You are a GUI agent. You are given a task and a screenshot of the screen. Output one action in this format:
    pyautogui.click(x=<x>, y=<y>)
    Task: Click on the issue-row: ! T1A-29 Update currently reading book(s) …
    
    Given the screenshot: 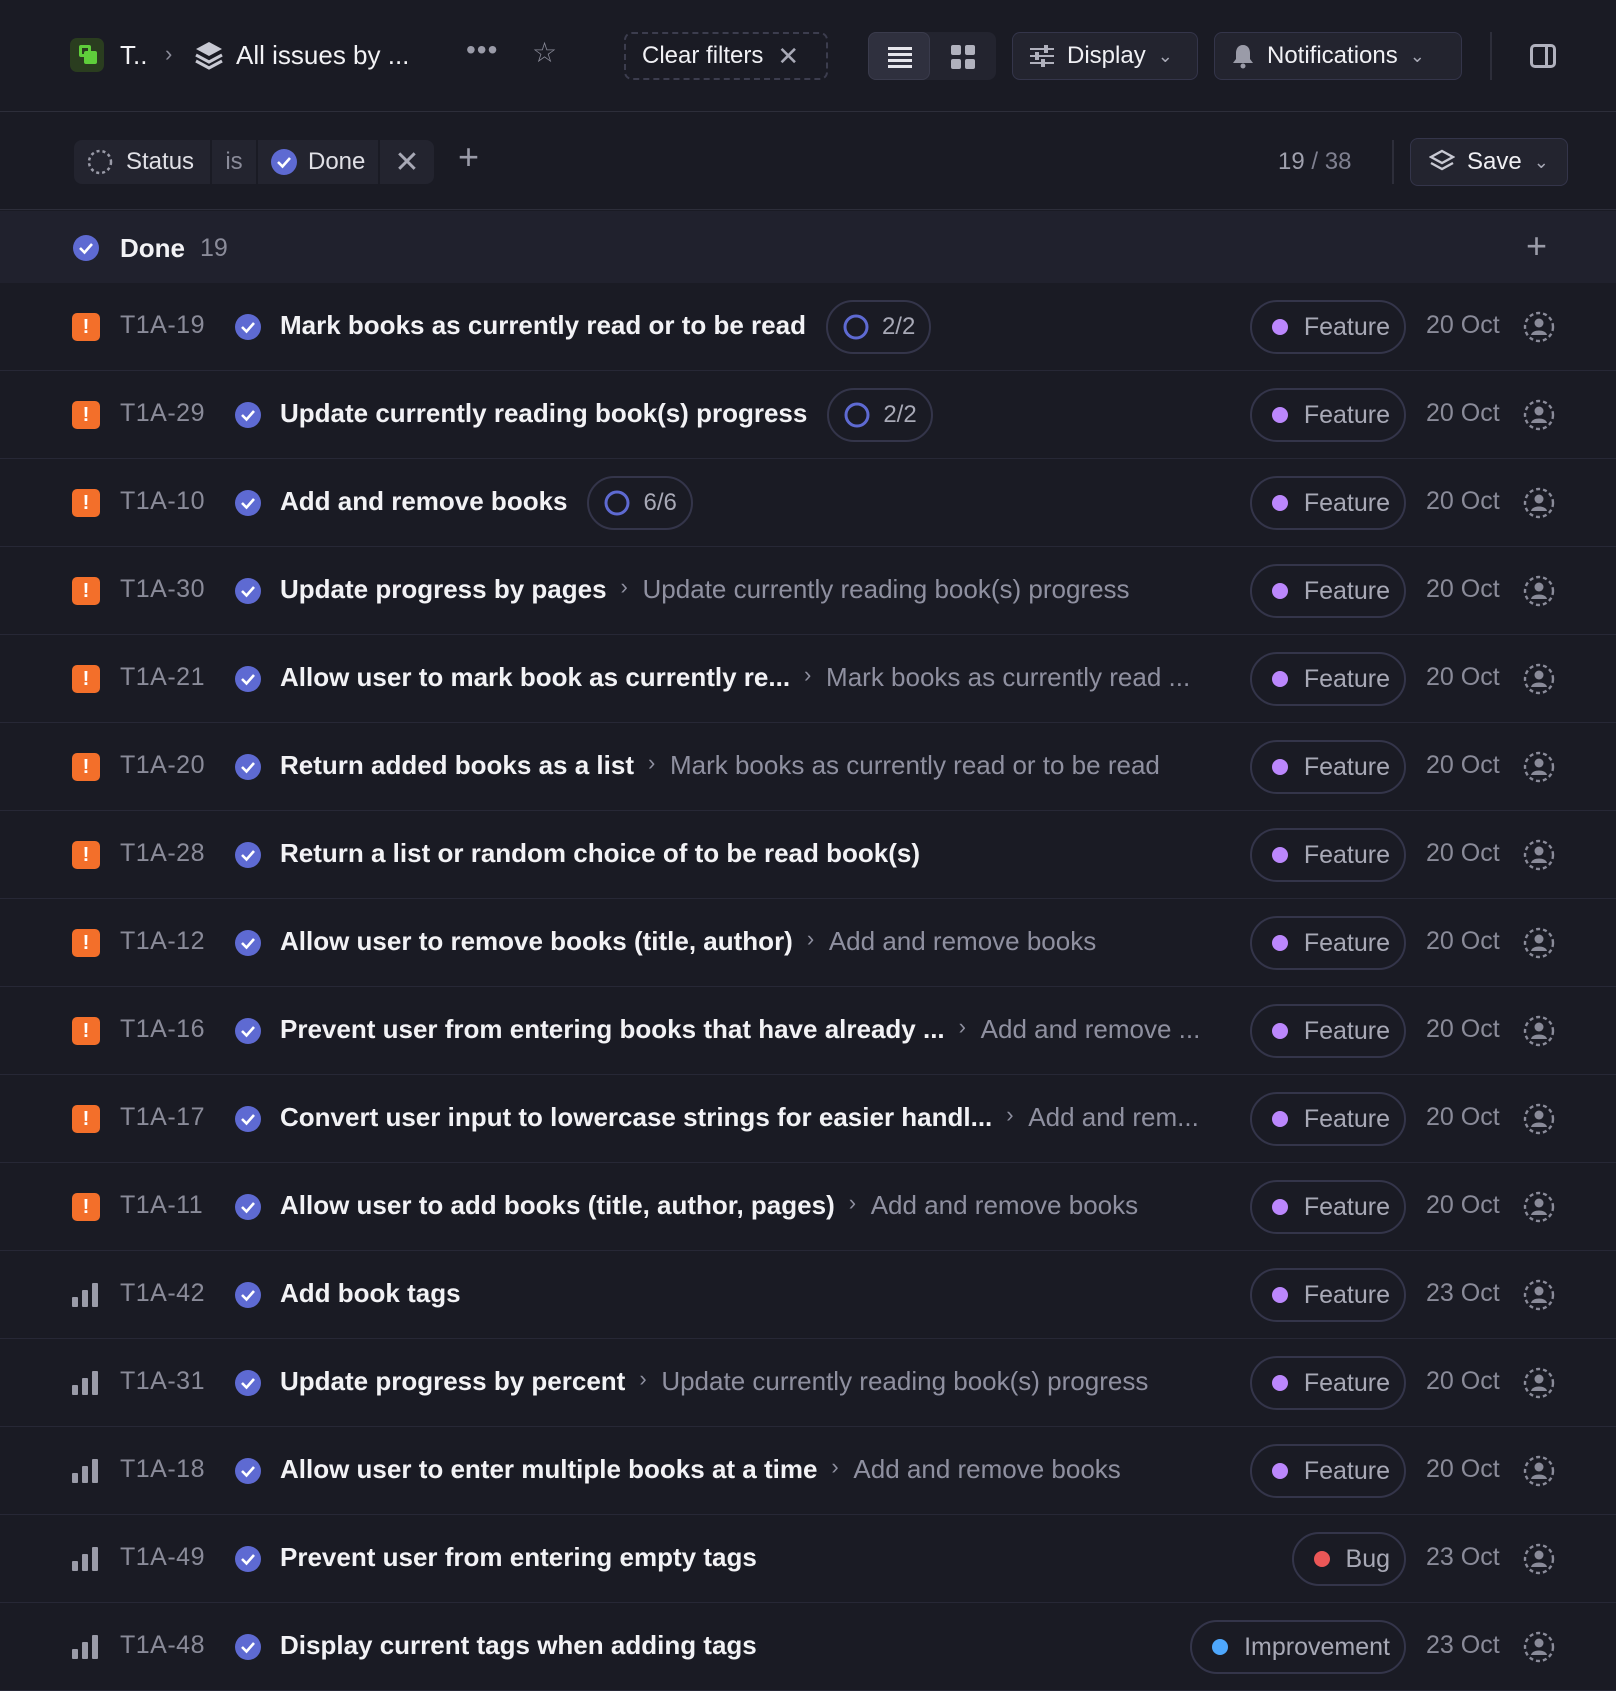 What is the action you would take?
    pyautogui.click(x=808, y=415)
    